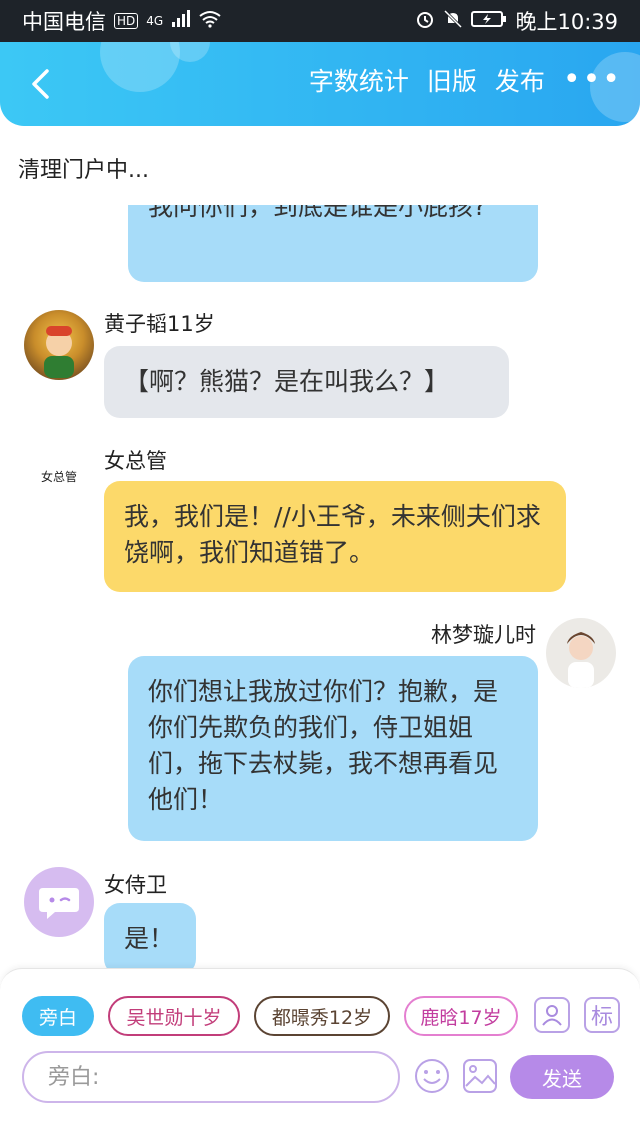 This screenshot has height=1138, width=640. What do you see at coordinates (287, 381) in the screenshot?
I see `message-text: 【啊？熊猫？是在叫我么？】` at bounding box center [287, 381].